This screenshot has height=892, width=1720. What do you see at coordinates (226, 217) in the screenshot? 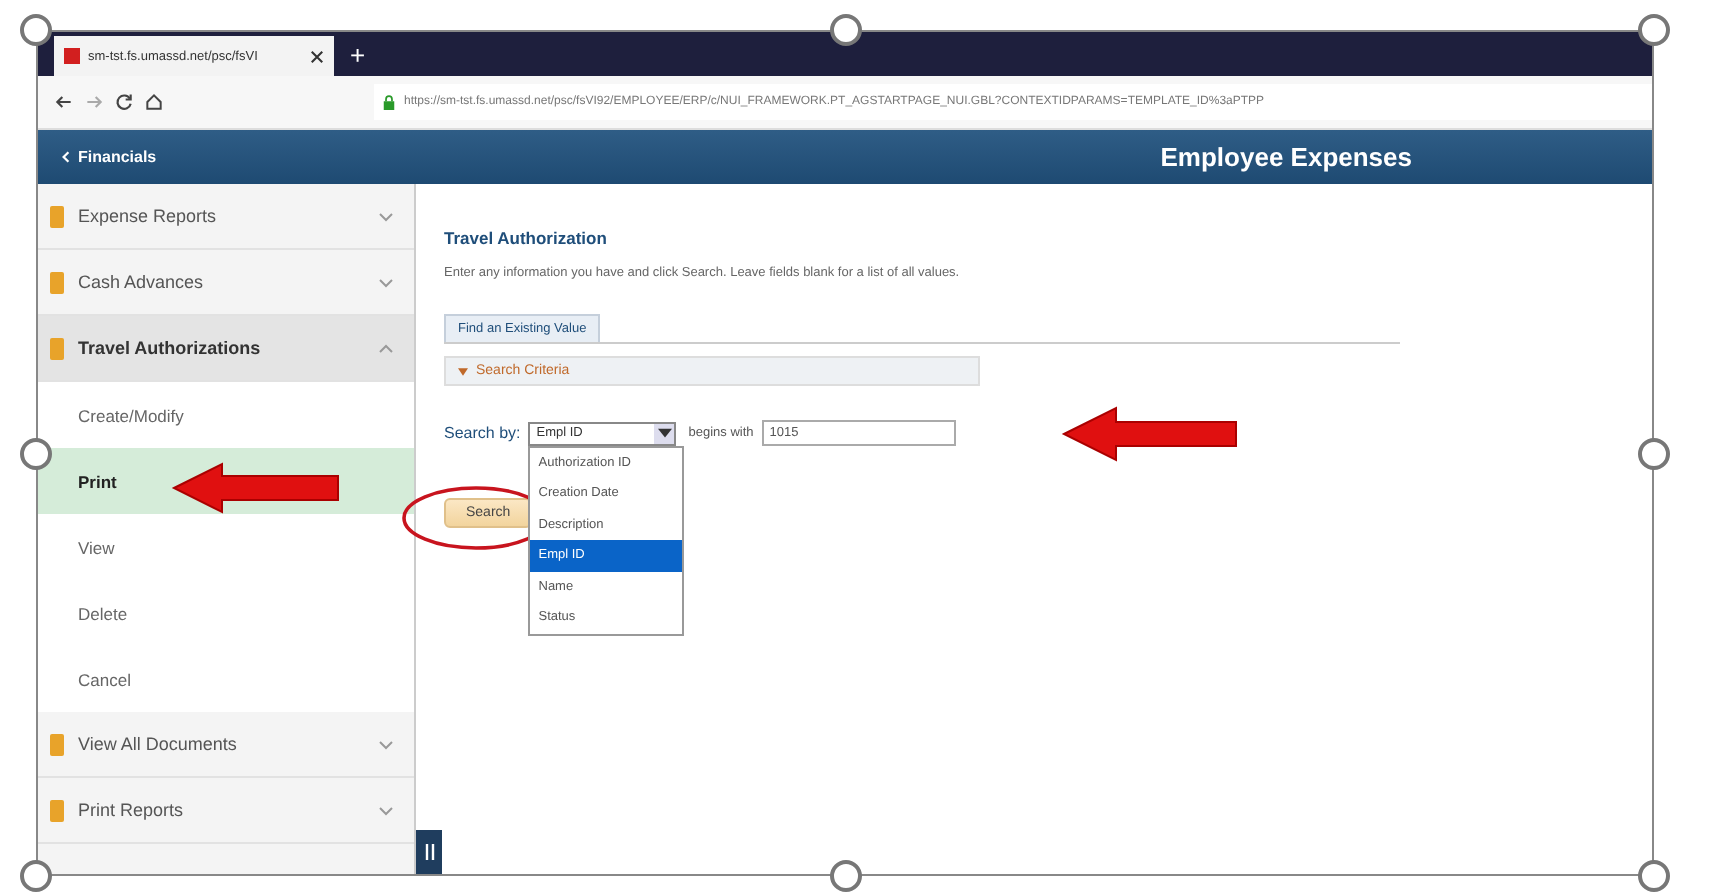
I see `sidebar-item: Expense Reports` at bounding box center [226, 217].